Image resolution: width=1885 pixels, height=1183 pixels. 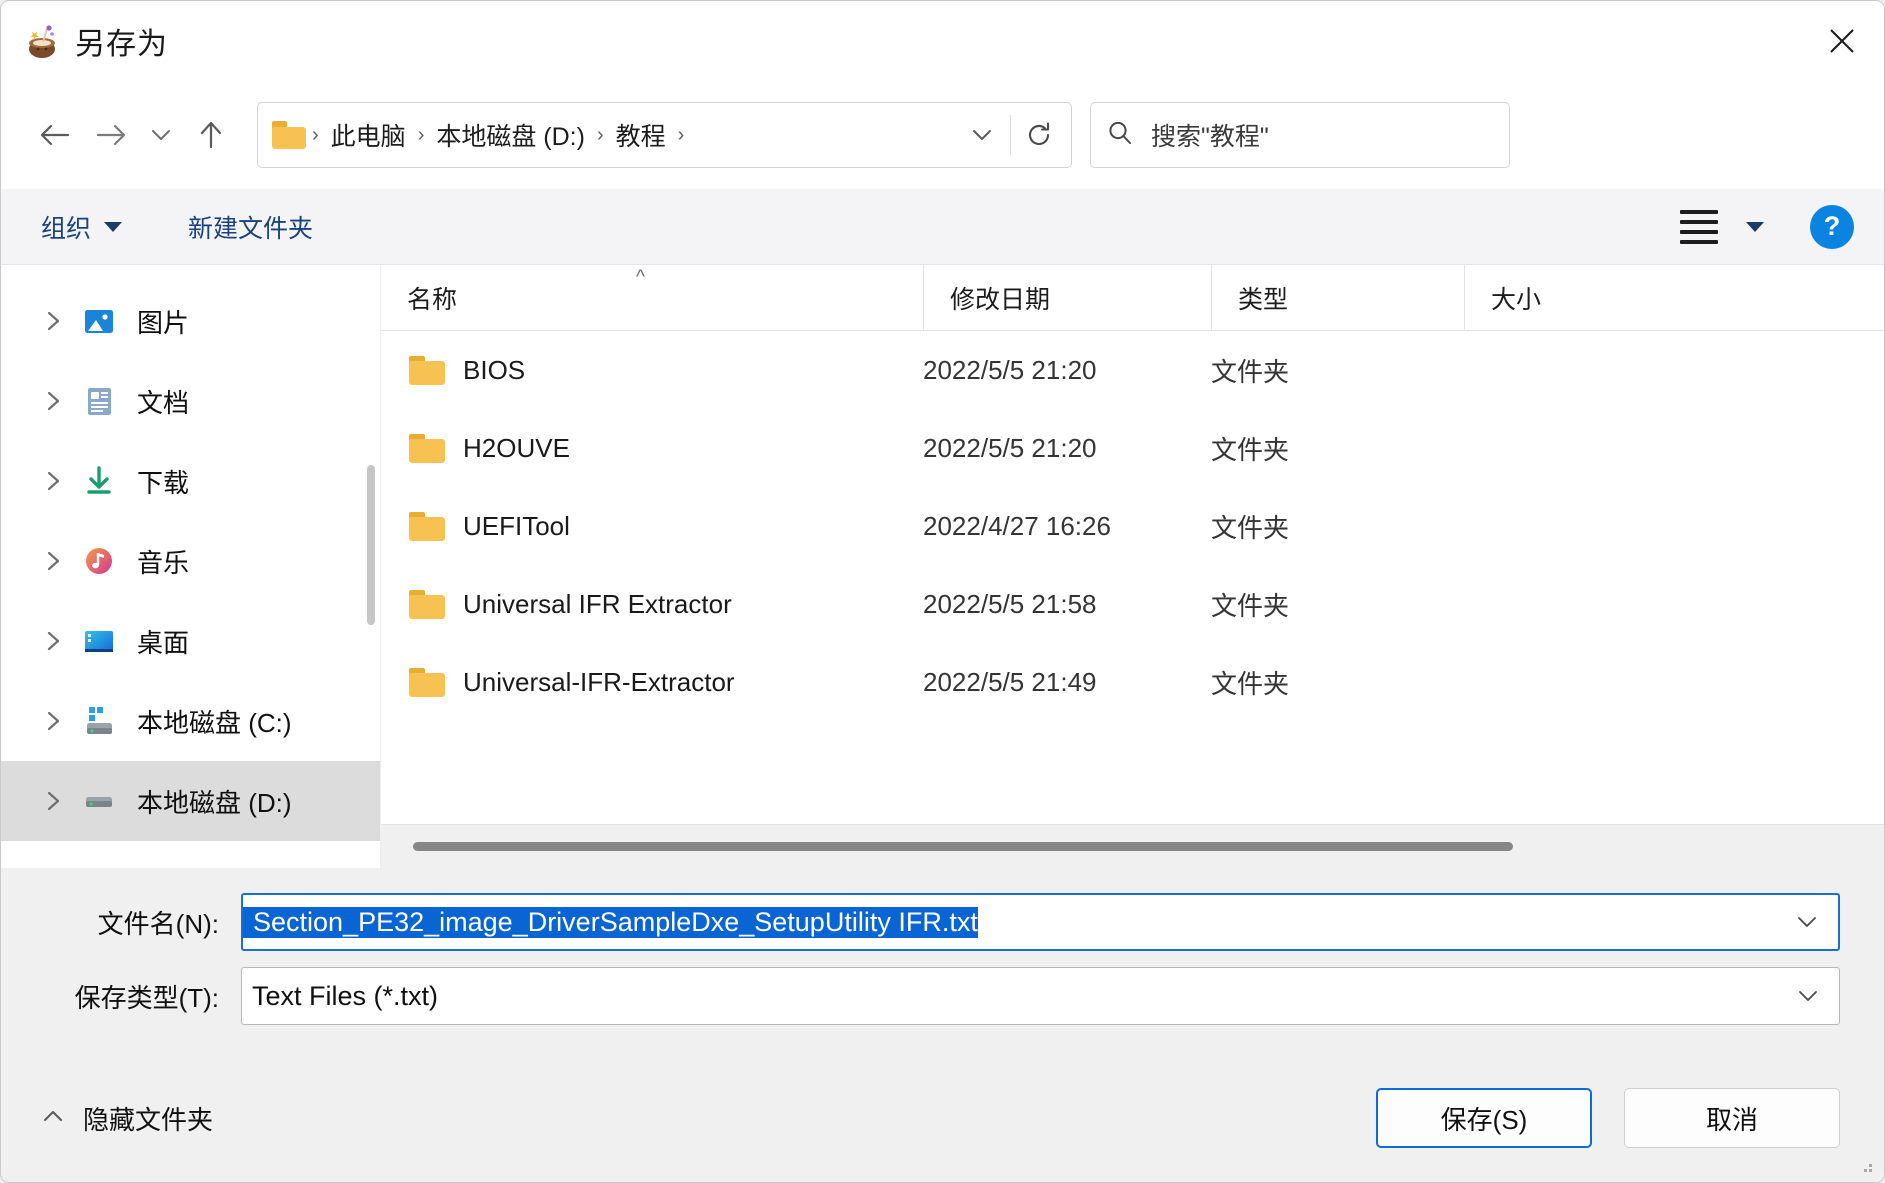 I want to click on desktop-icon, so click(x=99, y=641).